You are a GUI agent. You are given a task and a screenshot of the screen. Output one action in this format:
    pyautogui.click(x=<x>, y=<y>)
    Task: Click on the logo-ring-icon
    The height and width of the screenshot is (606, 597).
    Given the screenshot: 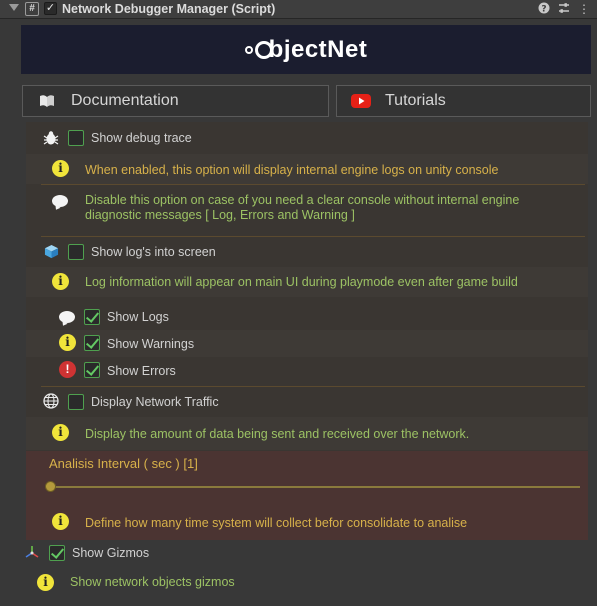 What is the action you would take?
    pyautogui.click(x=263, y=49)
    